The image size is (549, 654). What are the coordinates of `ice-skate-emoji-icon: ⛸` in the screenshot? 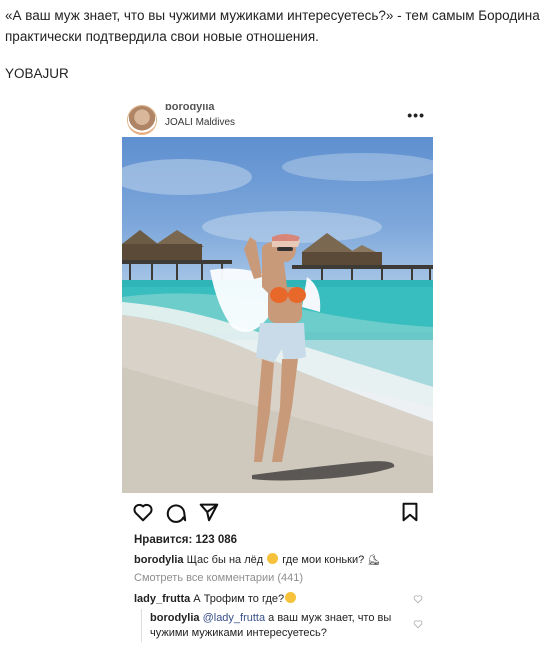 It's located at (373, 560).